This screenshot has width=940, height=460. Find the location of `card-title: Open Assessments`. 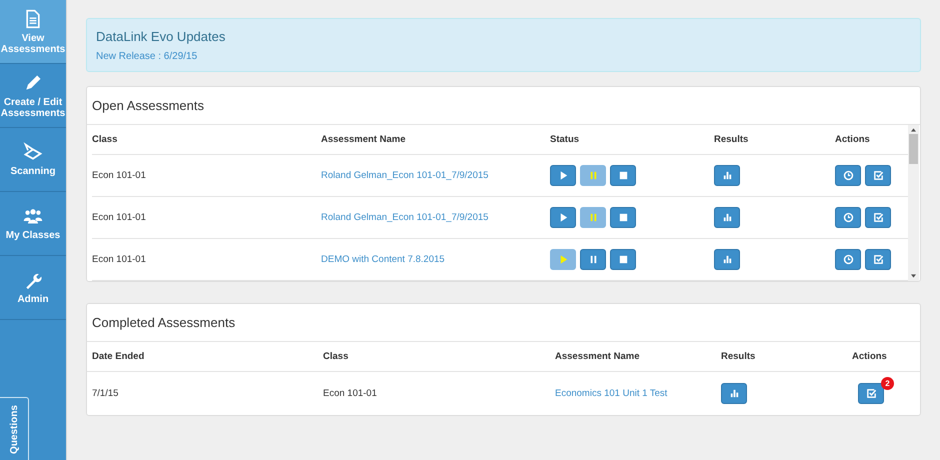

card-title: Open Assessments is located at coordinates (503, 106).